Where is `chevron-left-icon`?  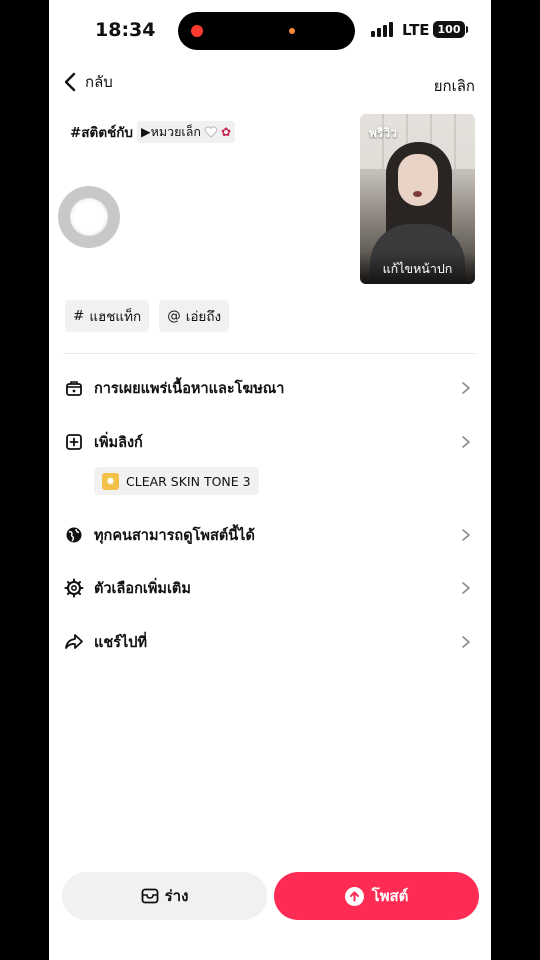 chevron-left-icon is located at coordinates (70, 82).